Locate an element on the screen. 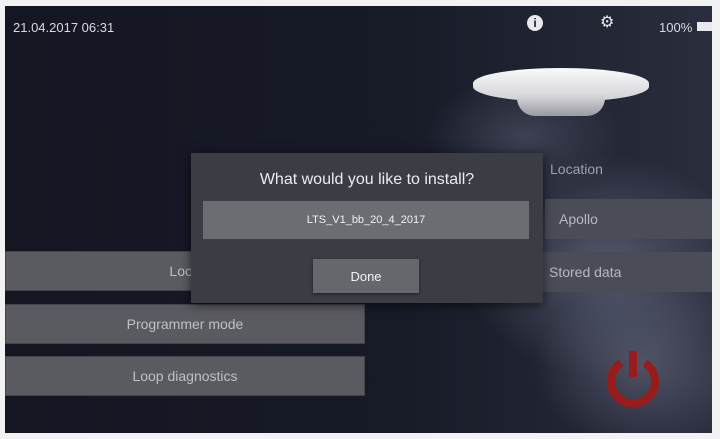 The image size is (720, 439). smoke-detector-image is located at coordinates (561, 93).